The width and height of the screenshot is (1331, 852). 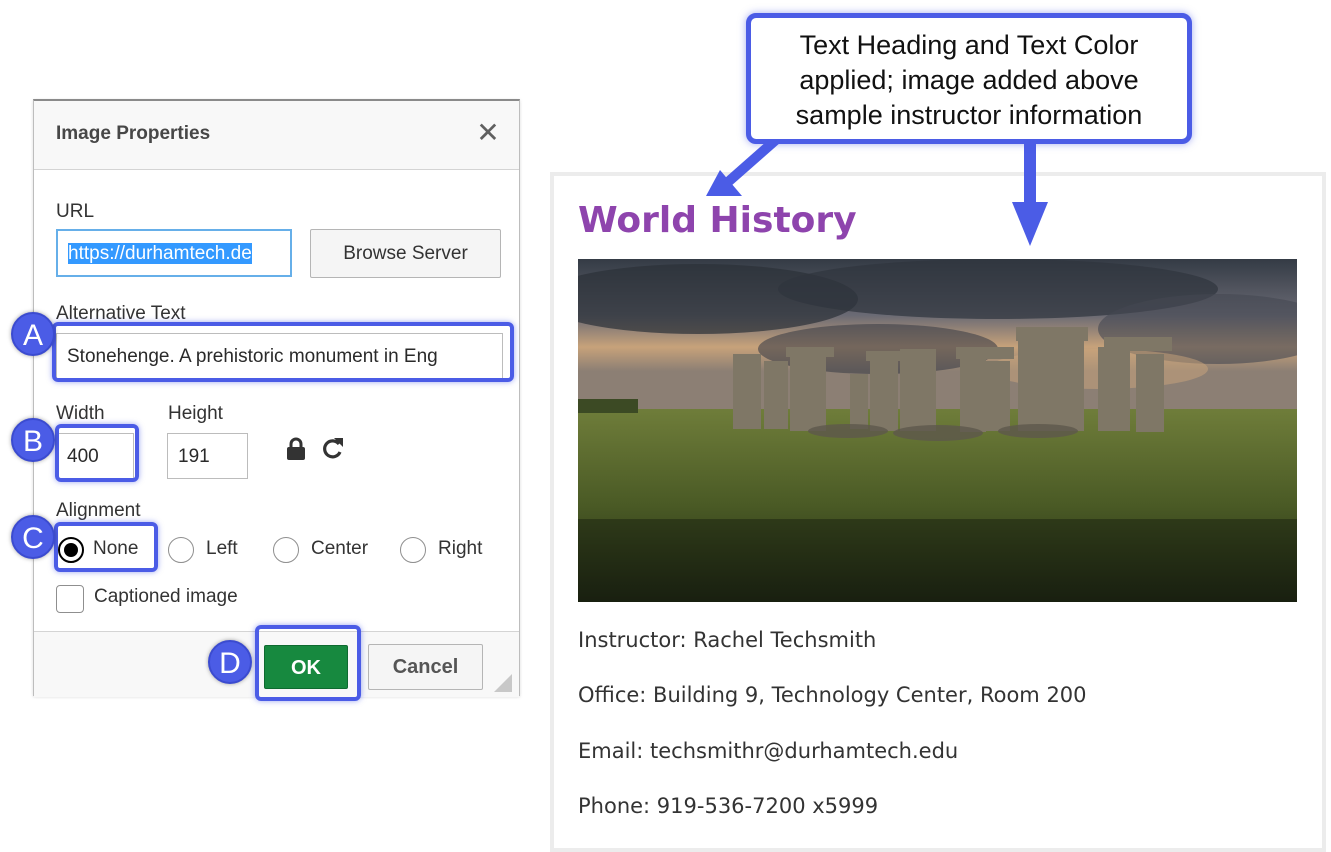 What do you see at coordinates (283, 352) in the screenshot?
I see `alt-text-highlight` at bounding box center [283, 352].